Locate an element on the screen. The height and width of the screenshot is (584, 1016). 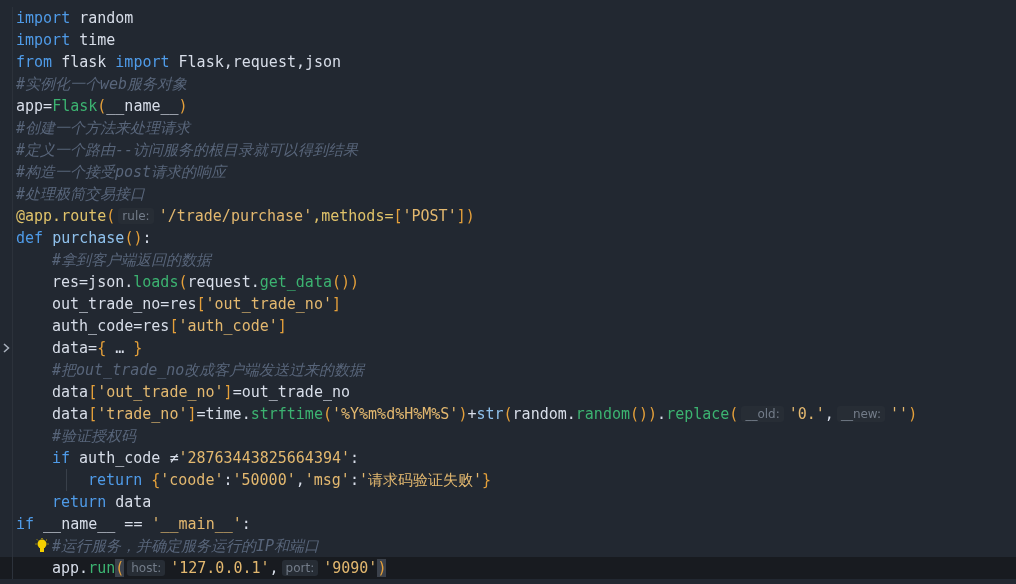
parameter-hint: rule: is located at coordinates (136, 216).